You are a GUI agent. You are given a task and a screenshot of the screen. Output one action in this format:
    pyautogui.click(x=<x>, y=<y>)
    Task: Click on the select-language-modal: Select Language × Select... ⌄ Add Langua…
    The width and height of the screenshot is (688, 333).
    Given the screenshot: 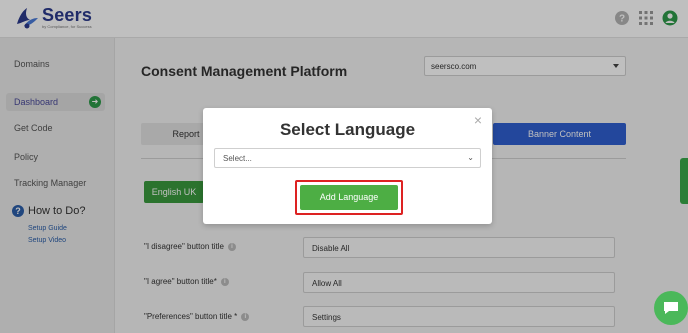 What is the action you would take?
    pyautogui.click(x=347, y=166)
    